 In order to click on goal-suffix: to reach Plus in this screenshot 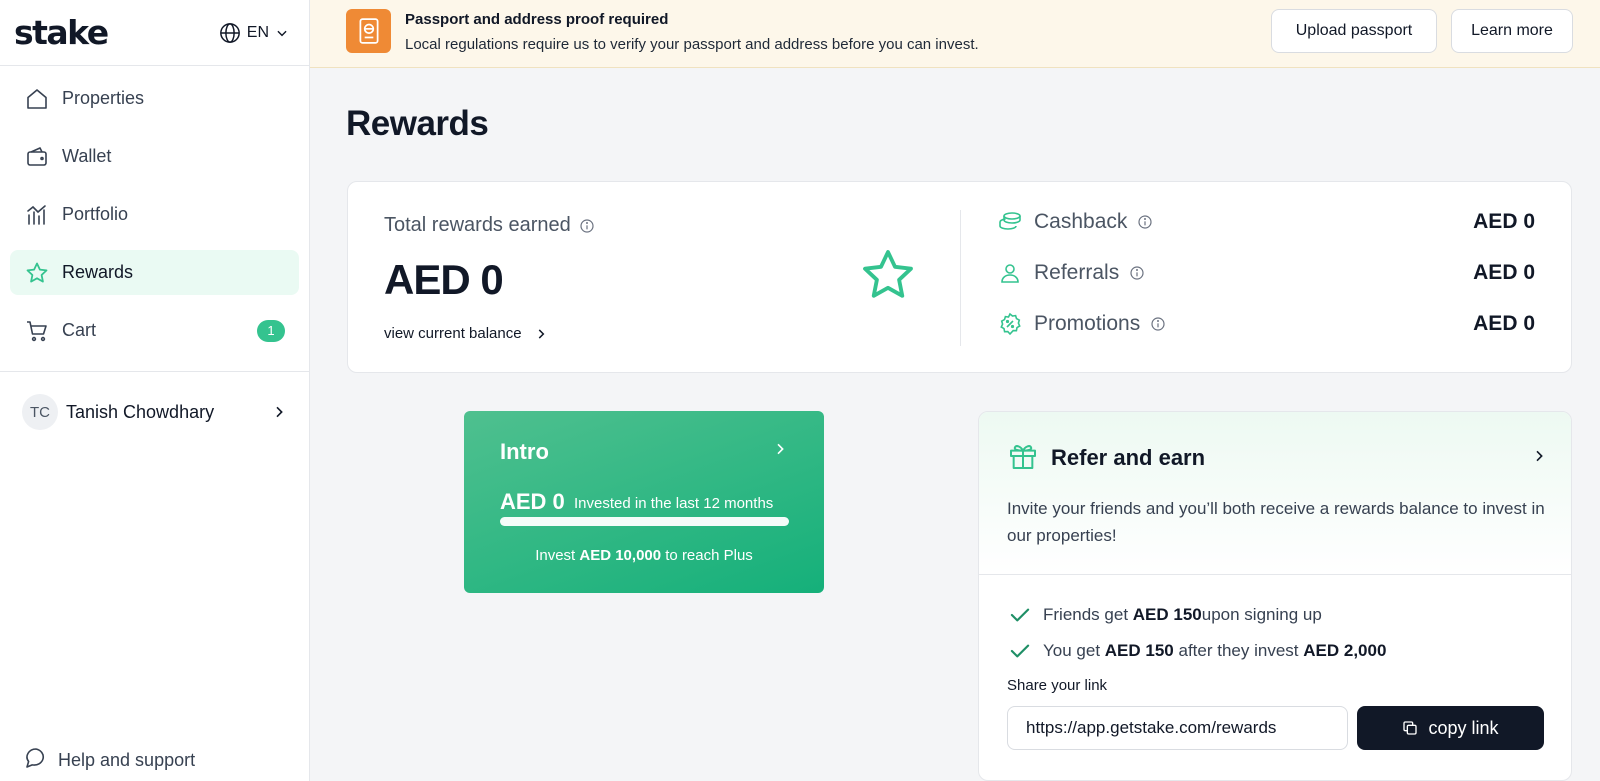, I will do `click(707, 555)`.